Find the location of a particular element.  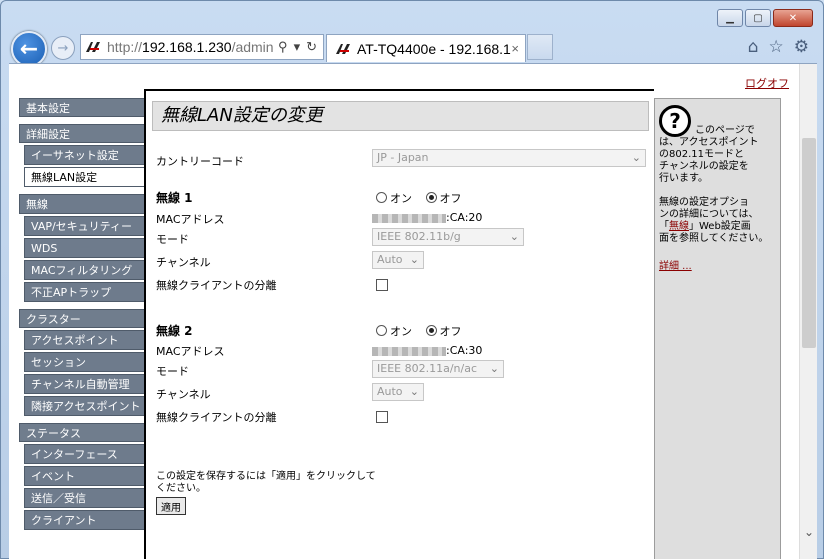

help-text-line: は、アクセスポイント is located at coordinates (709, 142).